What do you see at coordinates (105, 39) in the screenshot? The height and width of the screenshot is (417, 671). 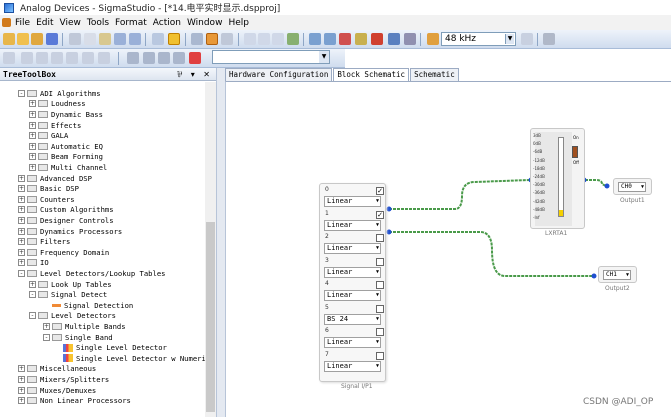 I see `paste-icon` at bounding box center [105, 39].